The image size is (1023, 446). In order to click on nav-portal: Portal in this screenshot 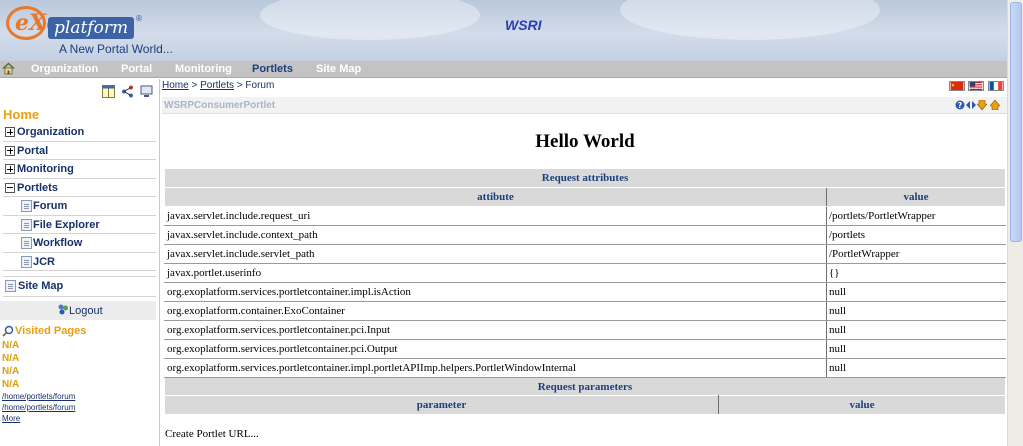, I will do `click(136, 69)`.